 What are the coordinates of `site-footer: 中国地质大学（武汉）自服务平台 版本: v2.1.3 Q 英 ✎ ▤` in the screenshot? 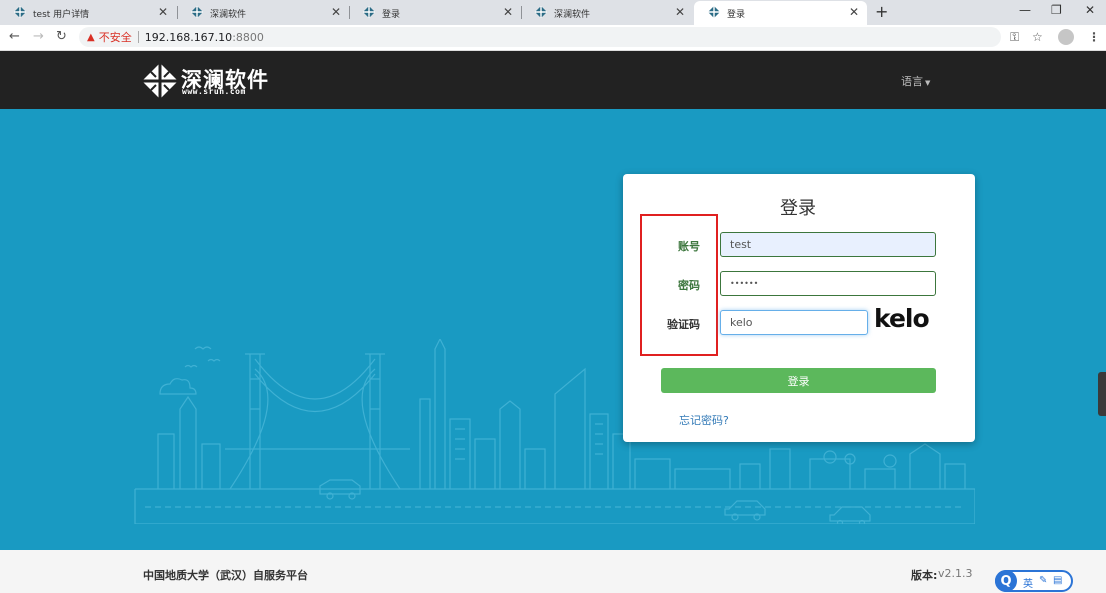 It's located at (553, 571).